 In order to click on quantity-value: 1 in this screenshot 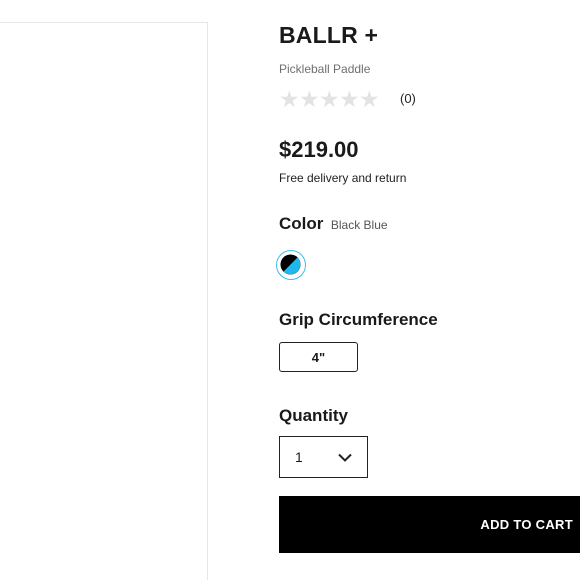, I will do `click(299, 457)`.